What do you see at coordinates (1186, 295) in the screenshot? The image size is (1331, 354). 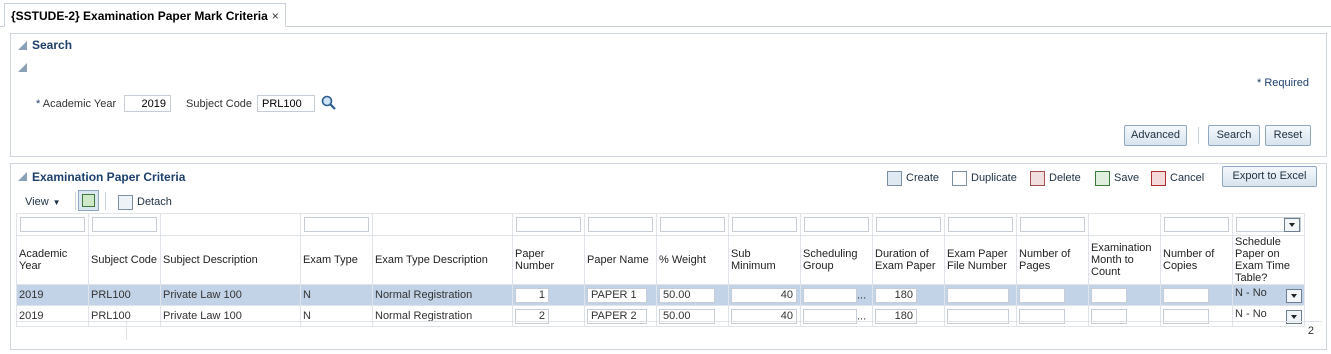 I see `copies-input` at bounding box center [1186, 295].